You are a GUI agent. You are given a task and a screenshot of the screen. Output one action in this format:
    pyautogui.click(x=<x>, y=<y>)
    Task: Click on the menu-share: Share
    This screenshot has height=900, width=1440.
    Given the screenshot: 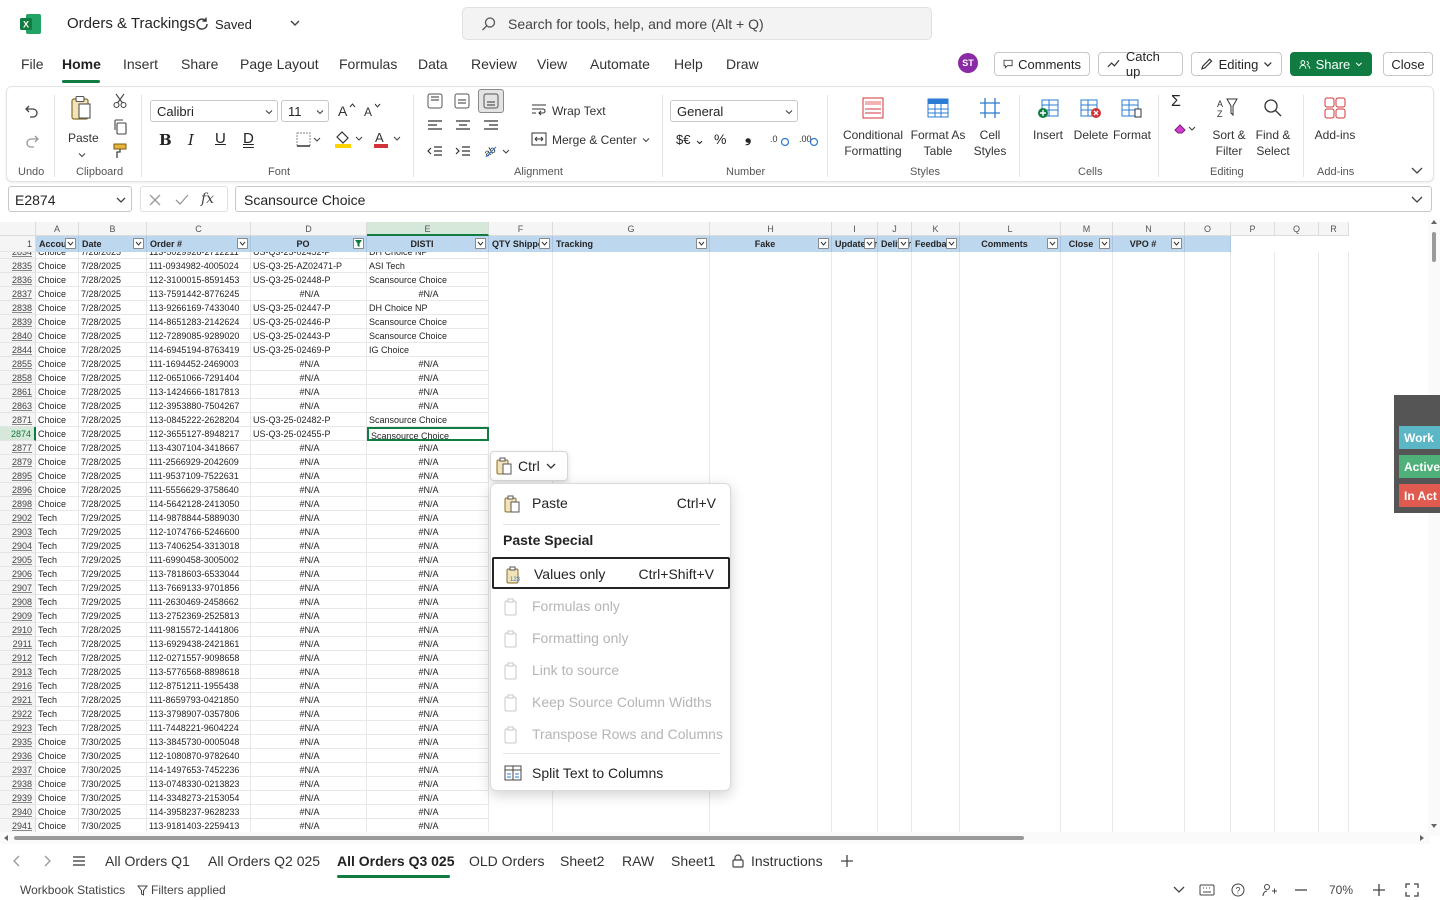 What is the action you would take?
    pyautogui.click(x=199, y=64)
    